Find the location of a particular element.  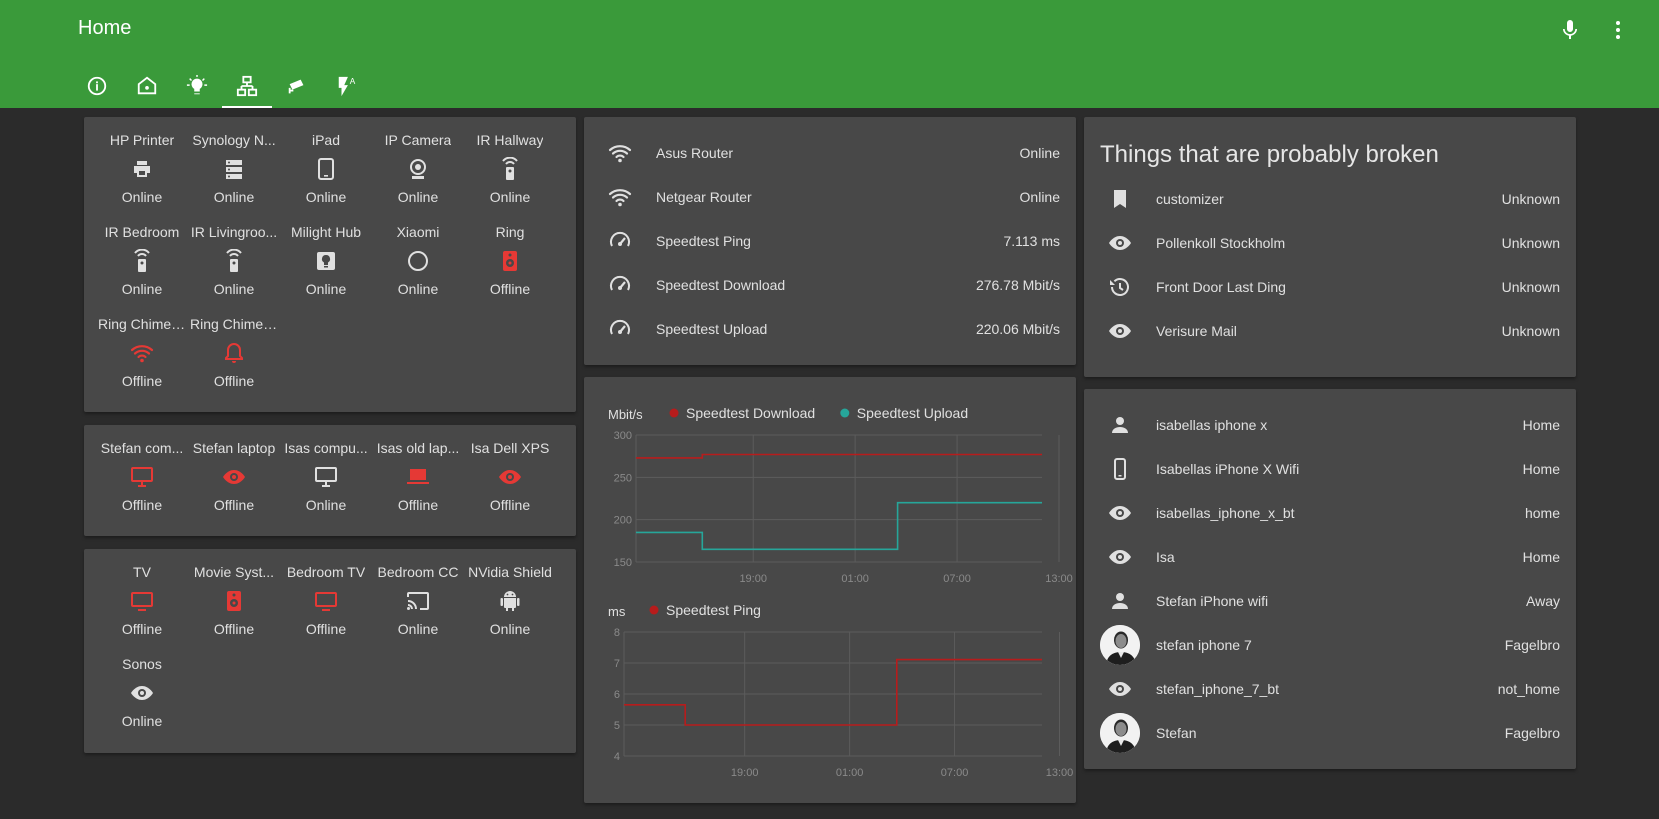

entity-state: 276.78 Mbit/s is located at coordinates (1017, 285).